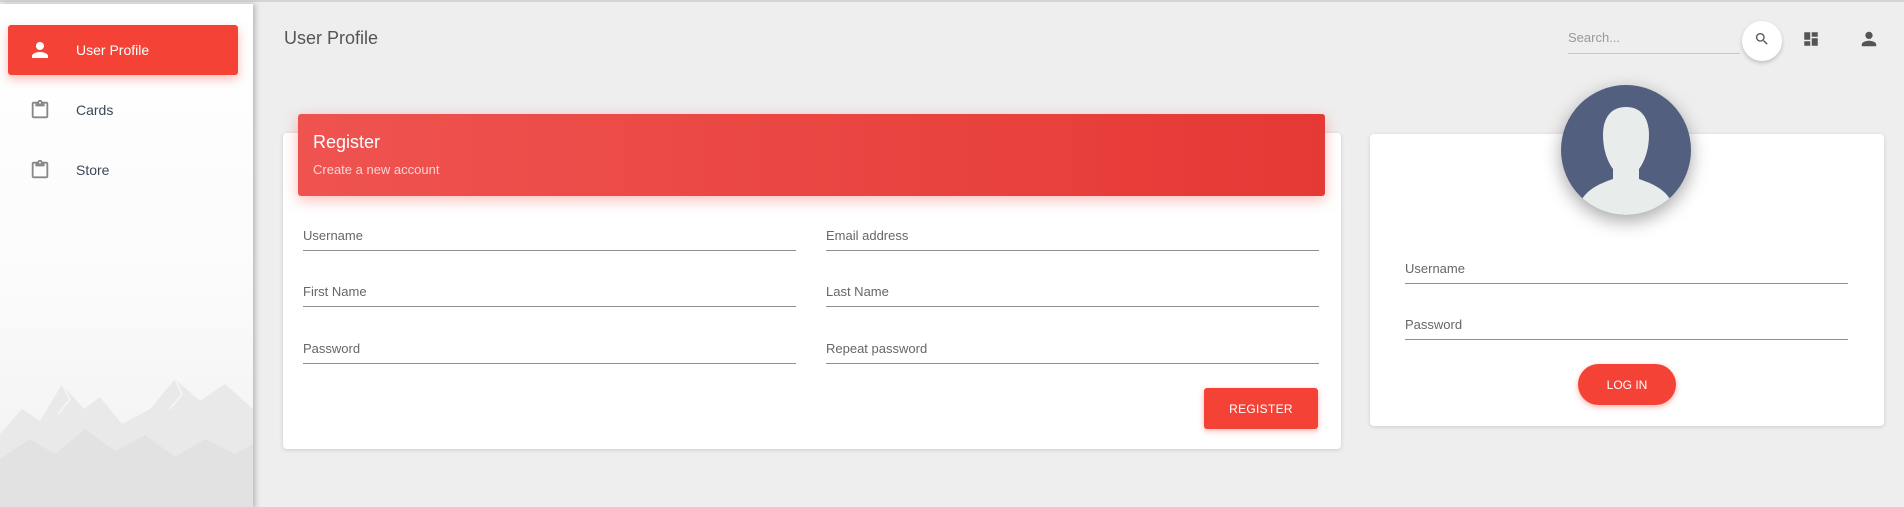  I want to click on sidebar-item-label: Cards, so click(95, 110).